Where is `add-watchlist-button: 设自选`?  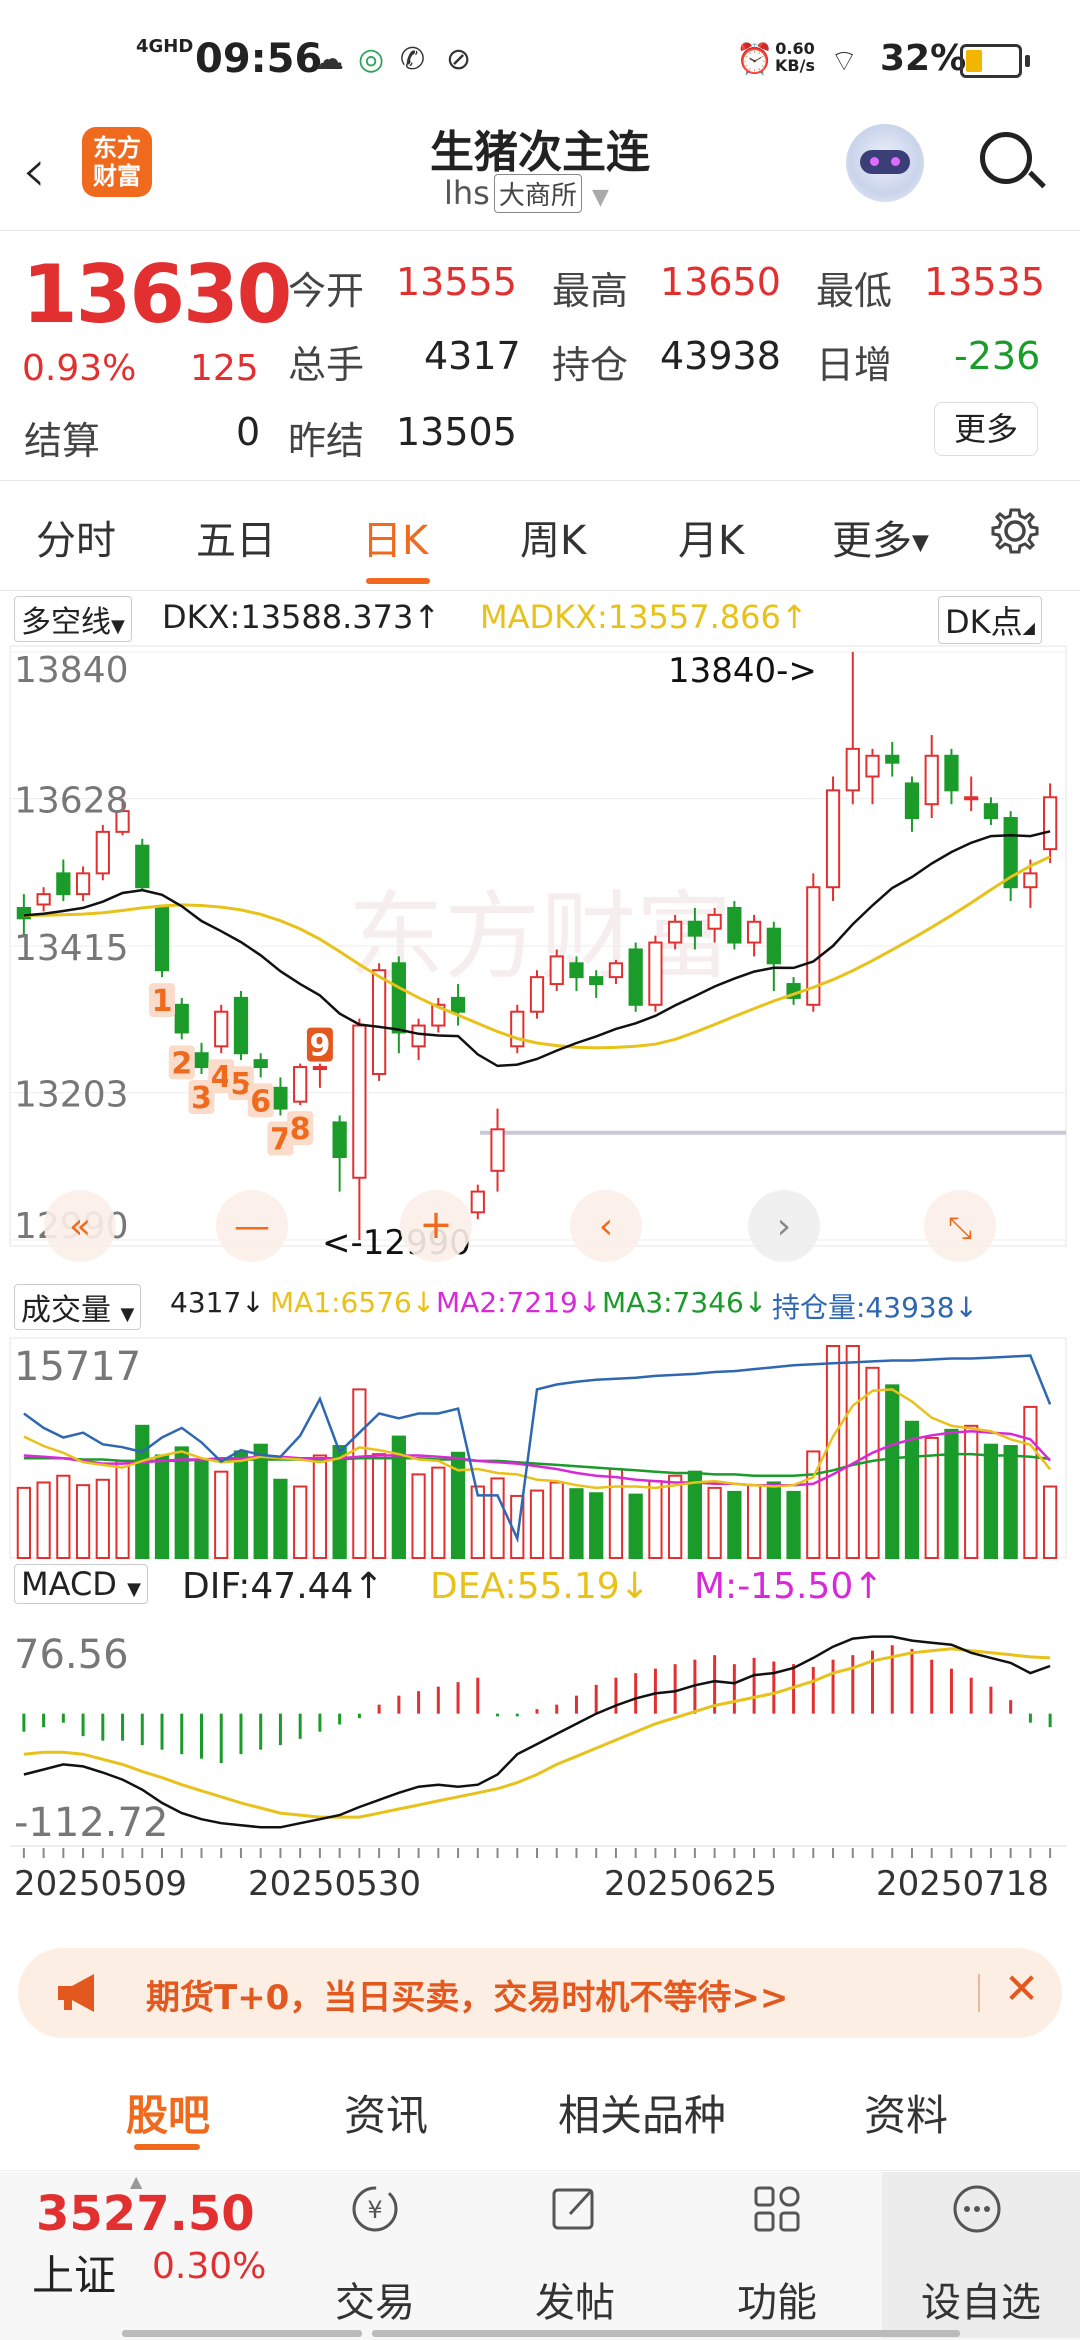
add-watchlist-button: 设自选 is located at coordinates (981, 2255).